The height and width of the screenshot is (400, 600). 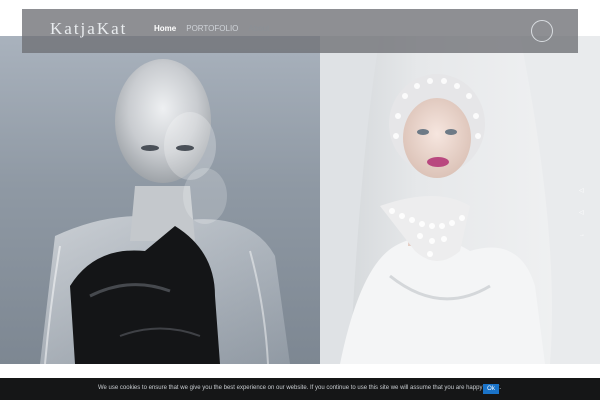 I want to click on main-nav: Home PORTOFOLIO About, so click(x=211, y=28).